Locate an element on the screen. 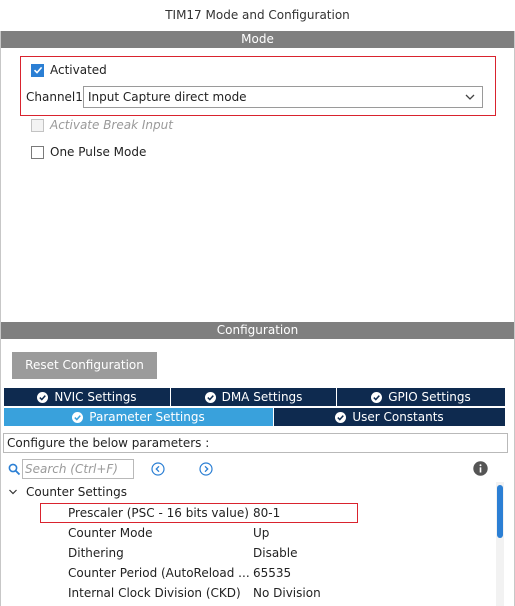 The image size is (515, 606). counter-settings-label: Counter Settings is located at coordinates (76, 492).